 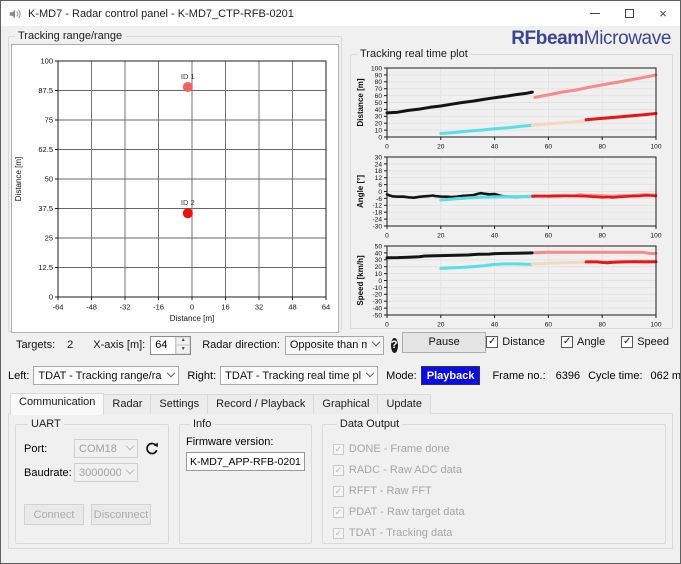 I want to click on svg-text: Distance [m], so click(x=192, y=318).